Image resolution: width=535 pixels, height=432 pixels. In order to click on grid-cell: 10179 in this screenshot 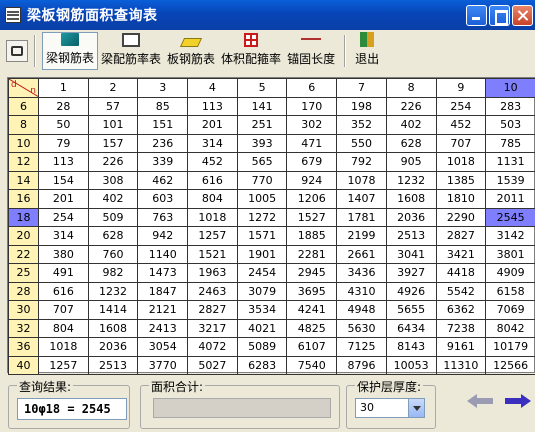, I will do `click(510, 347)`.